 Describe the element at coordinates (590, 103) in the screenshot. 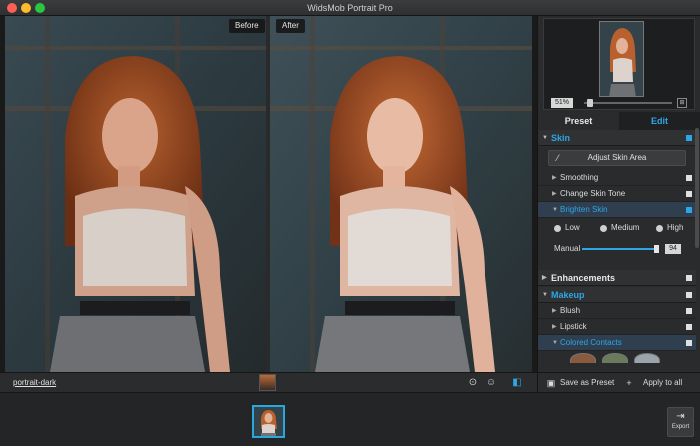

I see `zoom-slider-thumb` at that location.